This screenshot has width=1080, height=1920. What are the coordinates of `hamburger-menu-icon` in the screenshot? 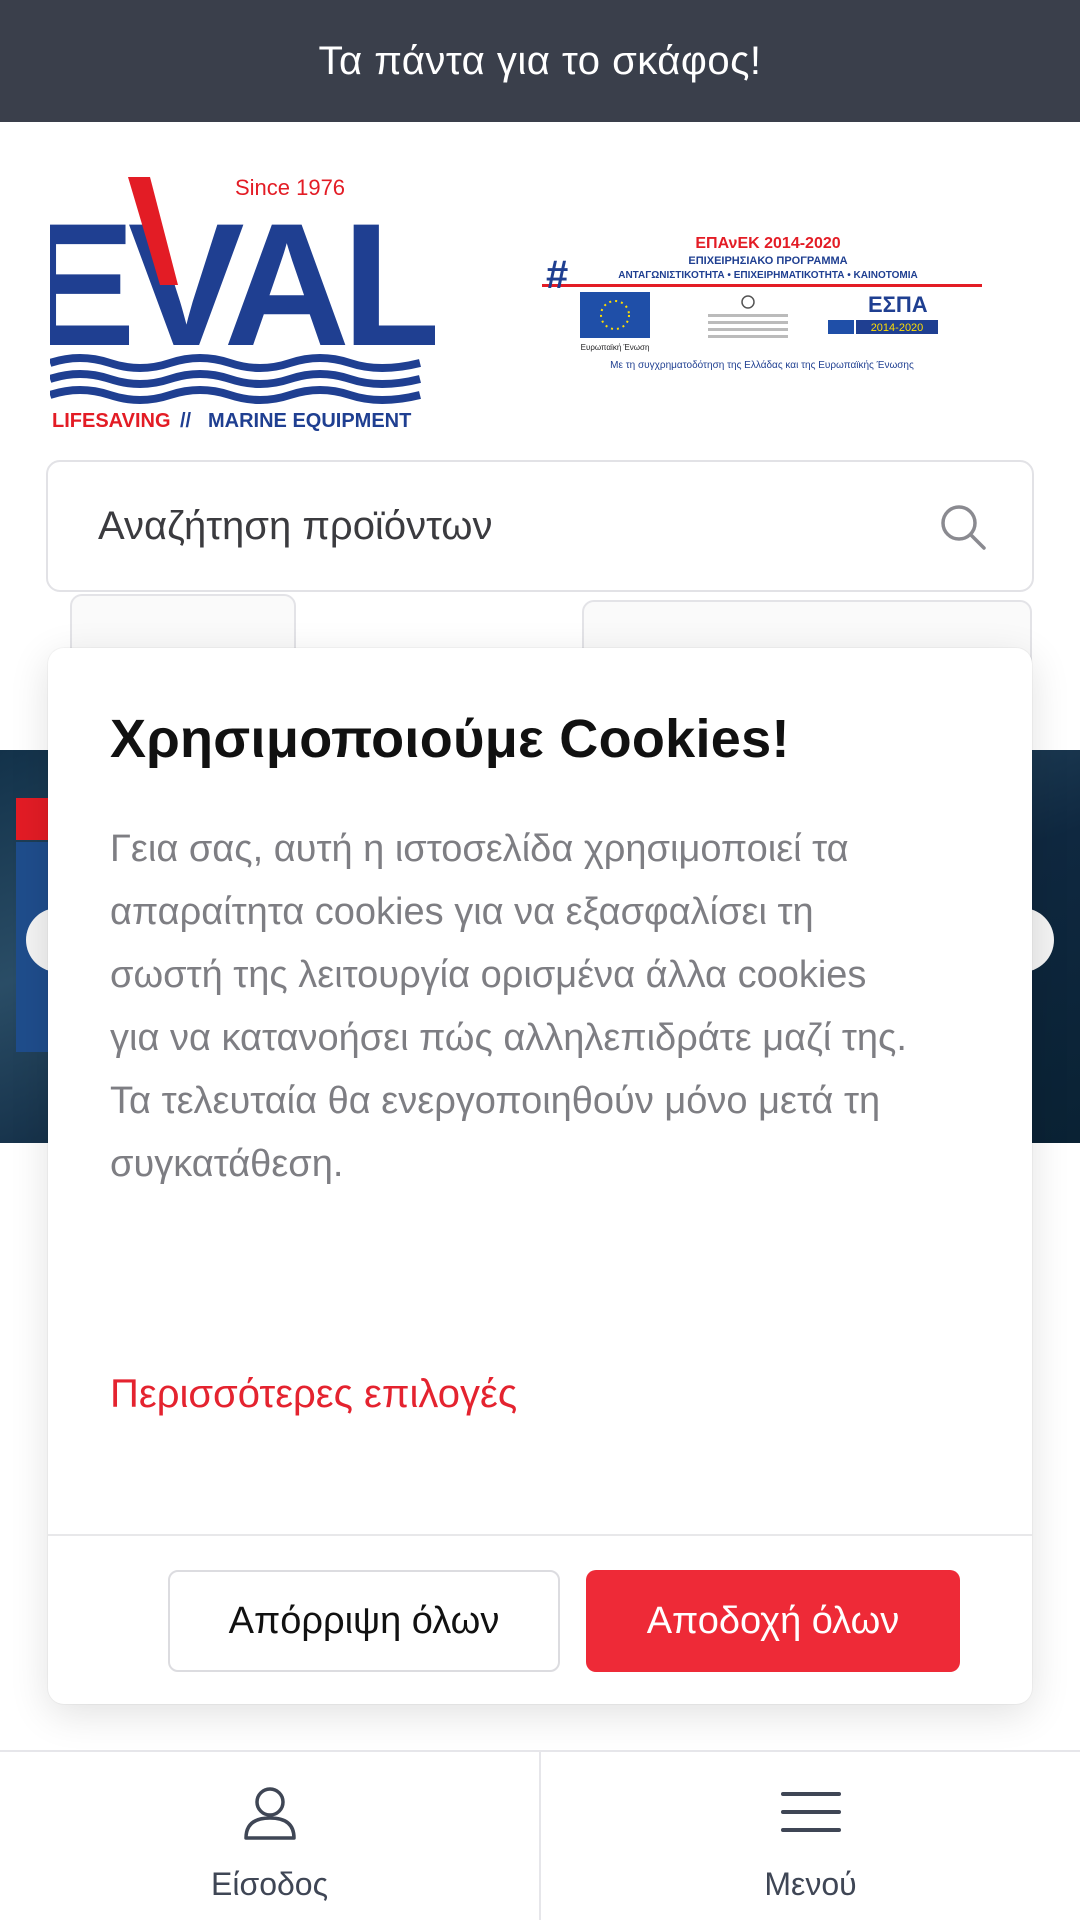 It's located at (810, 1812).